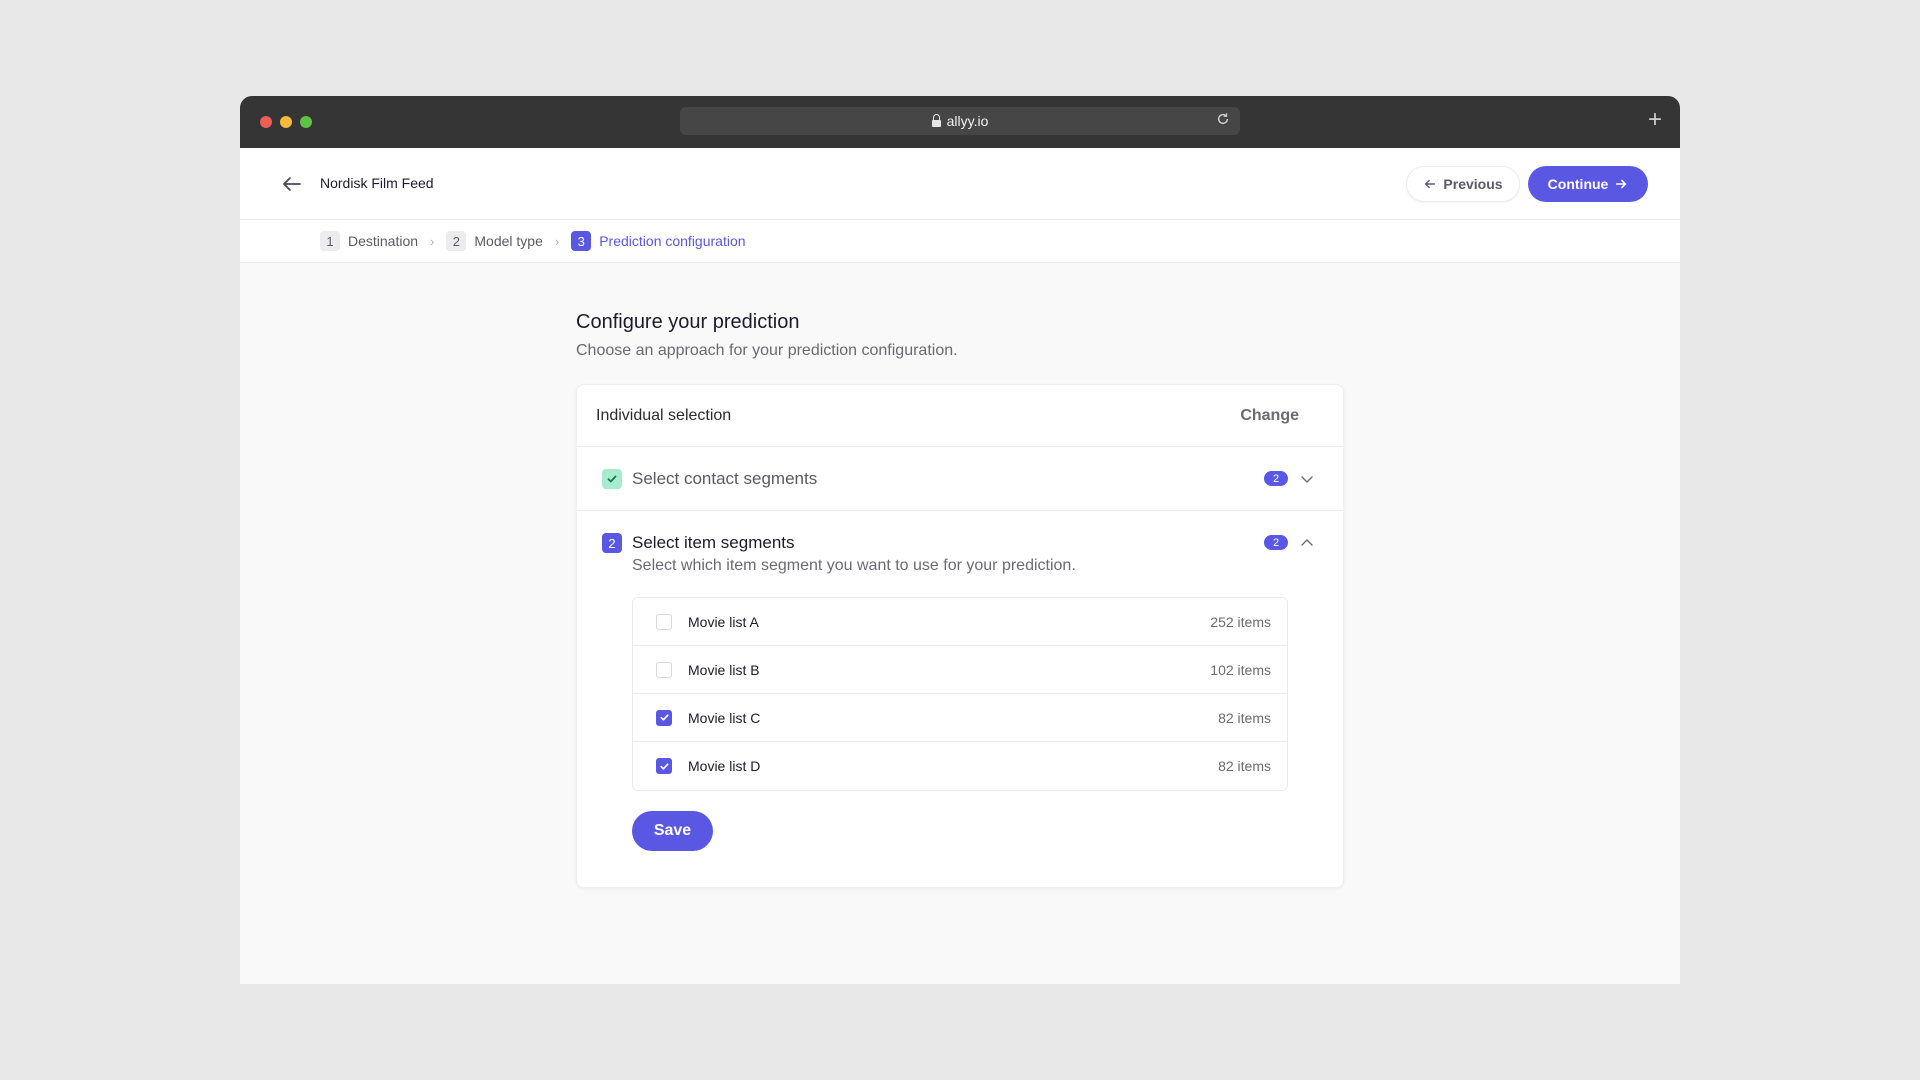 The width and height of the screenshot is (1920, 1080). Describe the element at coordinates (724, 766) in the screenshot. I see `item-label: Movie list D` at that location.